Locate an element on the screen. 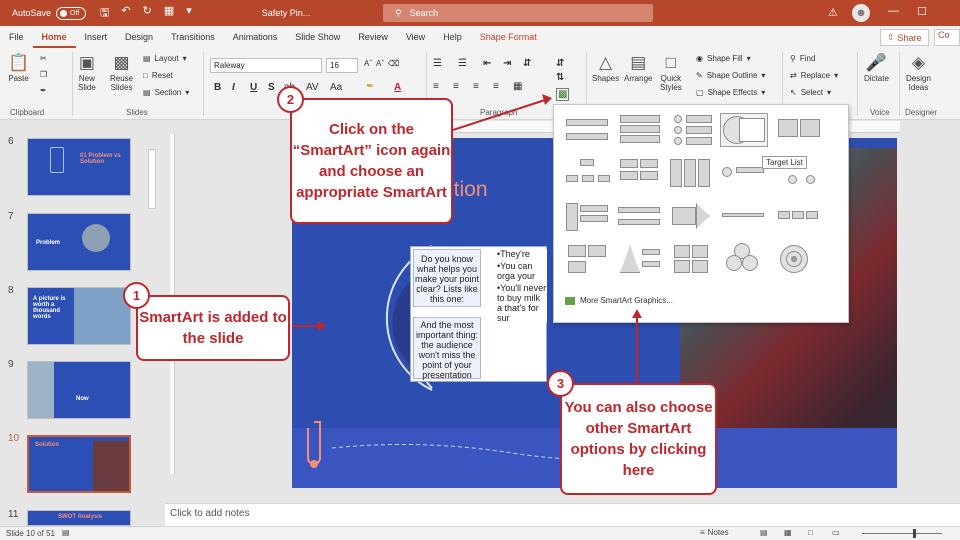 This screenshot has height=540, width=960. accessibility-icon: ▤ is located at coordinates (66, 532).